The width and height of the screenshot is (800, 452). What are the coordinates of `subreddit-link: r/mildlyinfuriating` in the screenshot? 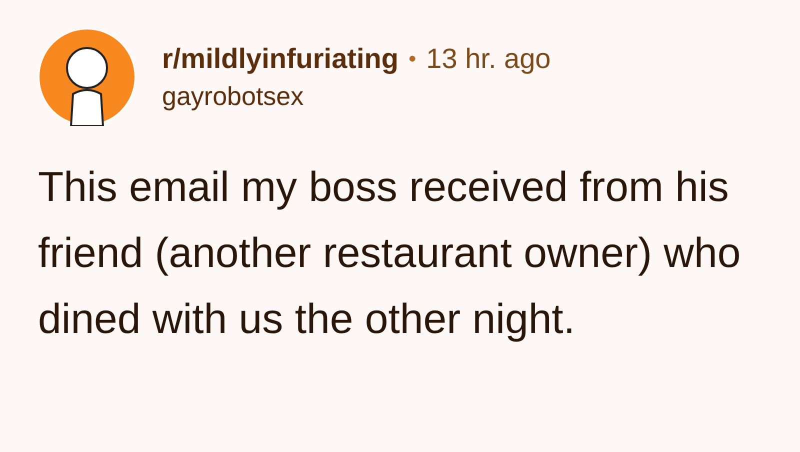 It's located at (280, 59).